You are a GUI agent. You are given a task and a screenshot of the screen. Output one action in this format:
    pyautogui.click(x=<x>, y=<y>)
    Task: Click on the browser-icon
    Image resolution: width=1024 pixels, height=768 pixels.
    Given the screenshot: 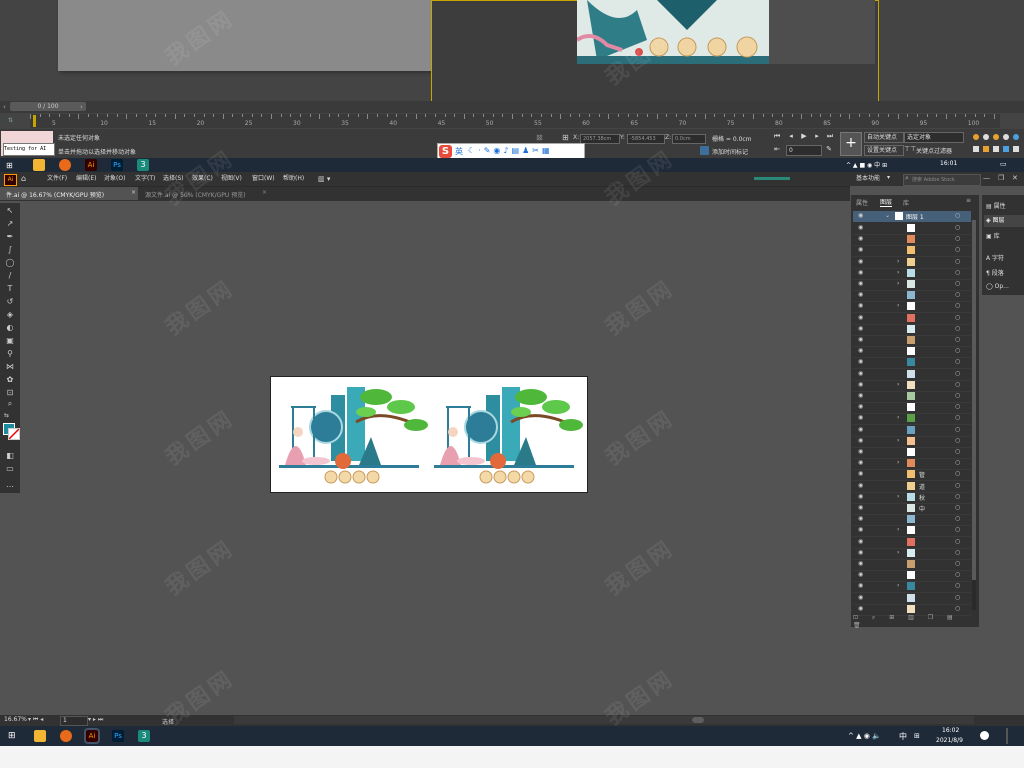 What is the action you would take?
    pyautogui.click(x=66, y=736)
    